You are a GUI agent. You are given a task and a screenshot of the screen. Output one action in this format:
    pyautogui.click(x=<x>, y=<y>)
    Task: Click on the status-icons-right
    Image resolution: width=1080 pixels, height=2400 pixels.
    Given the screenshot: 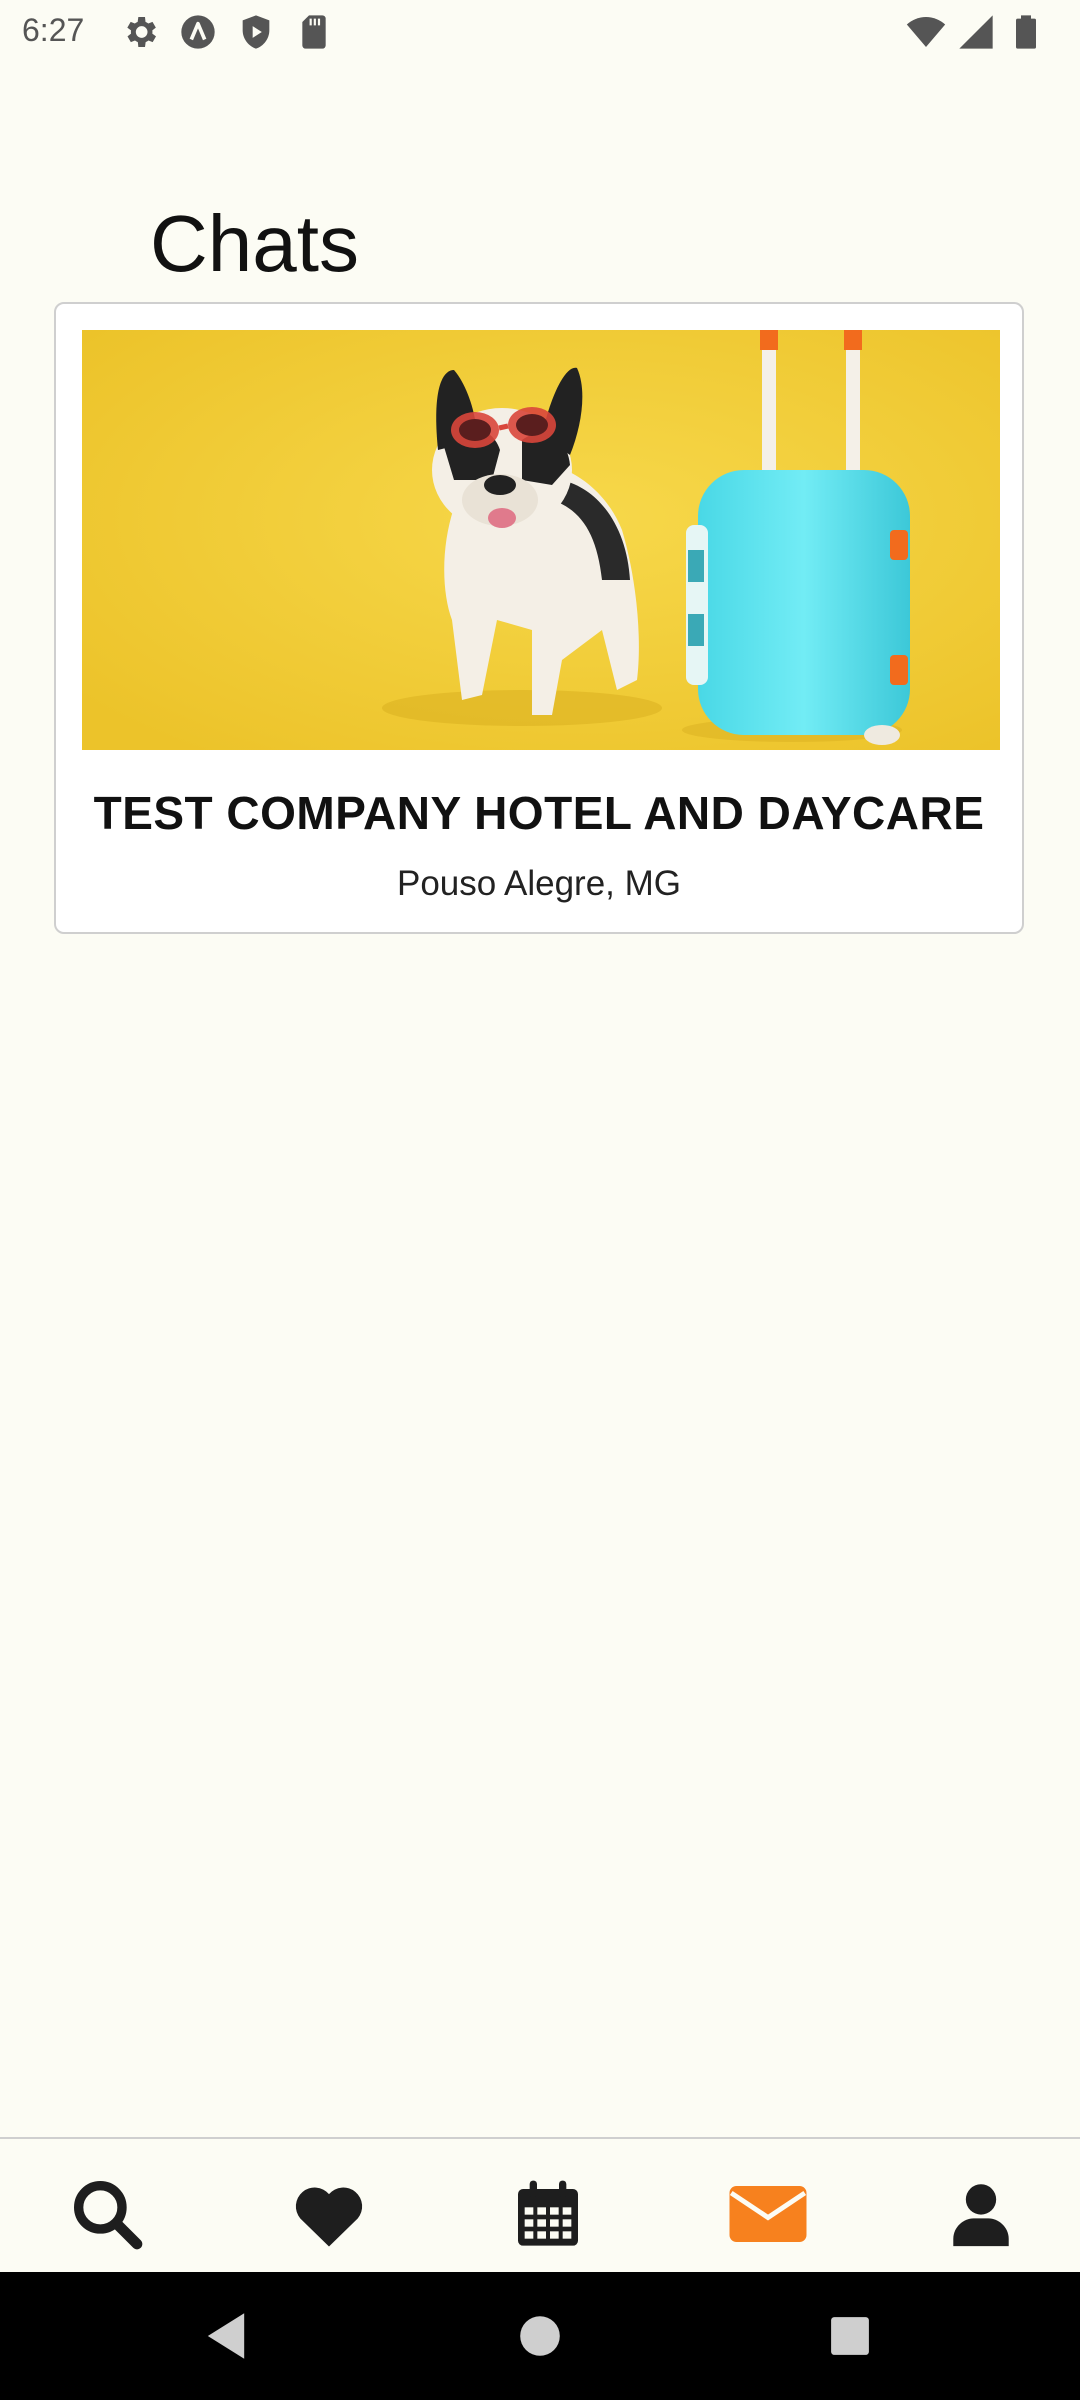 What is the action you would take?
    pyautogui.click(x=976, y=32)
    